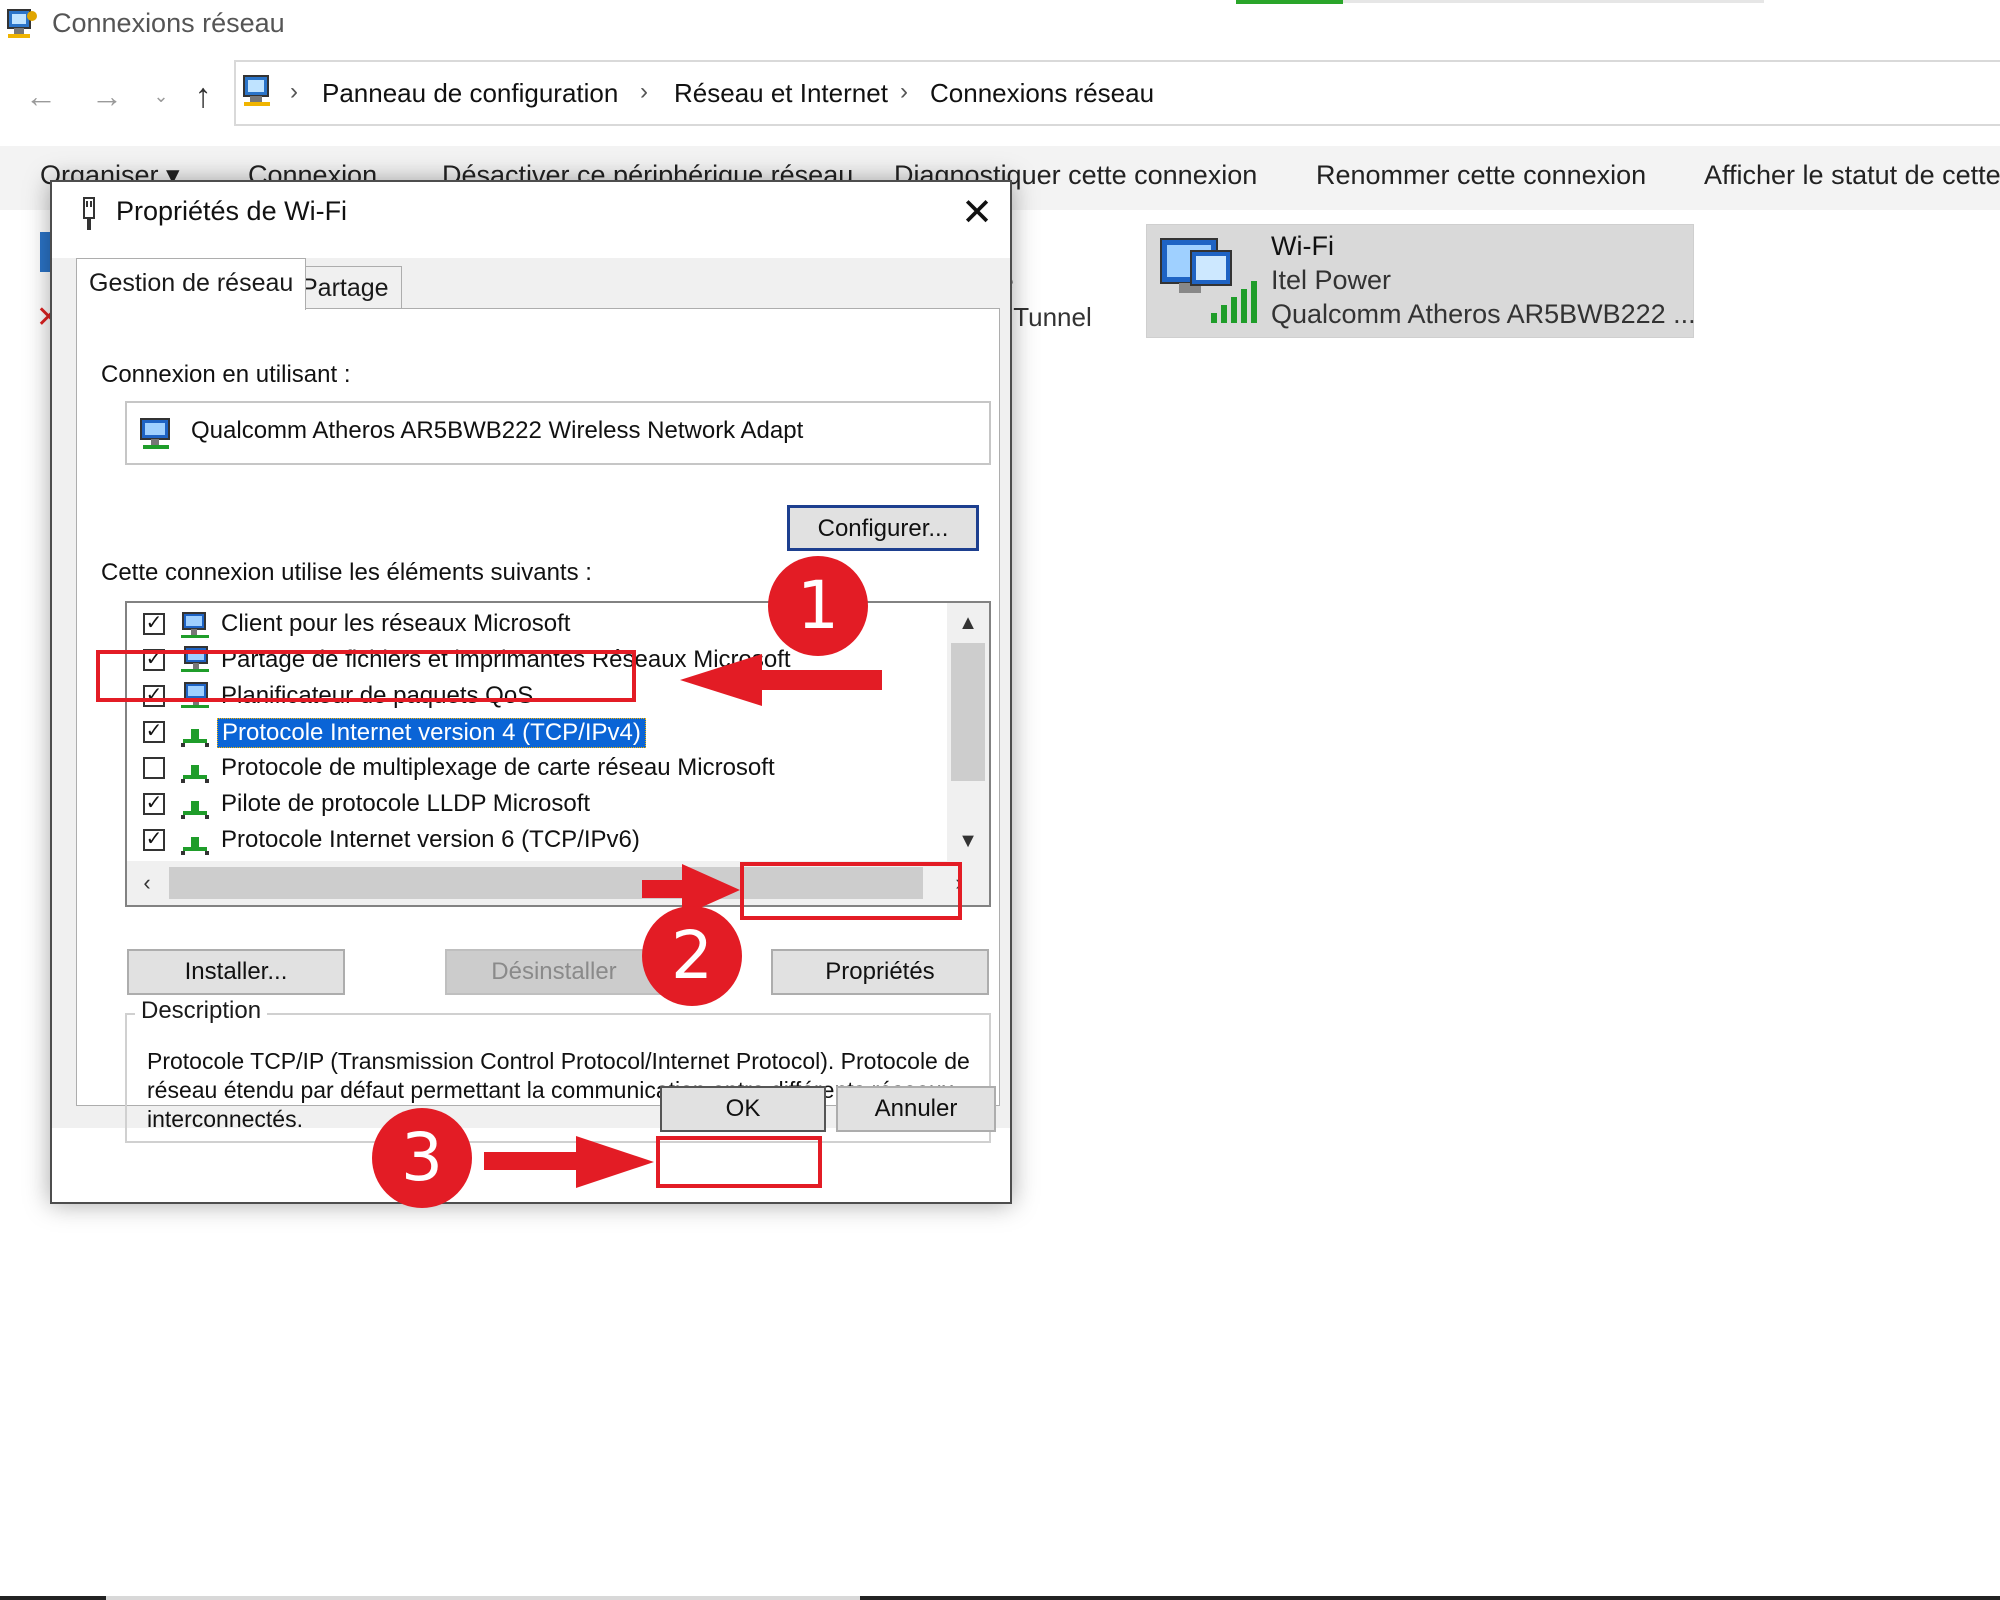  What do you see at coordinates (430, 839) in the screenshot?
I see `list-item-label: Protocole Internet version 6 (TCP/IPv6)` at bounding box center [430, 839].